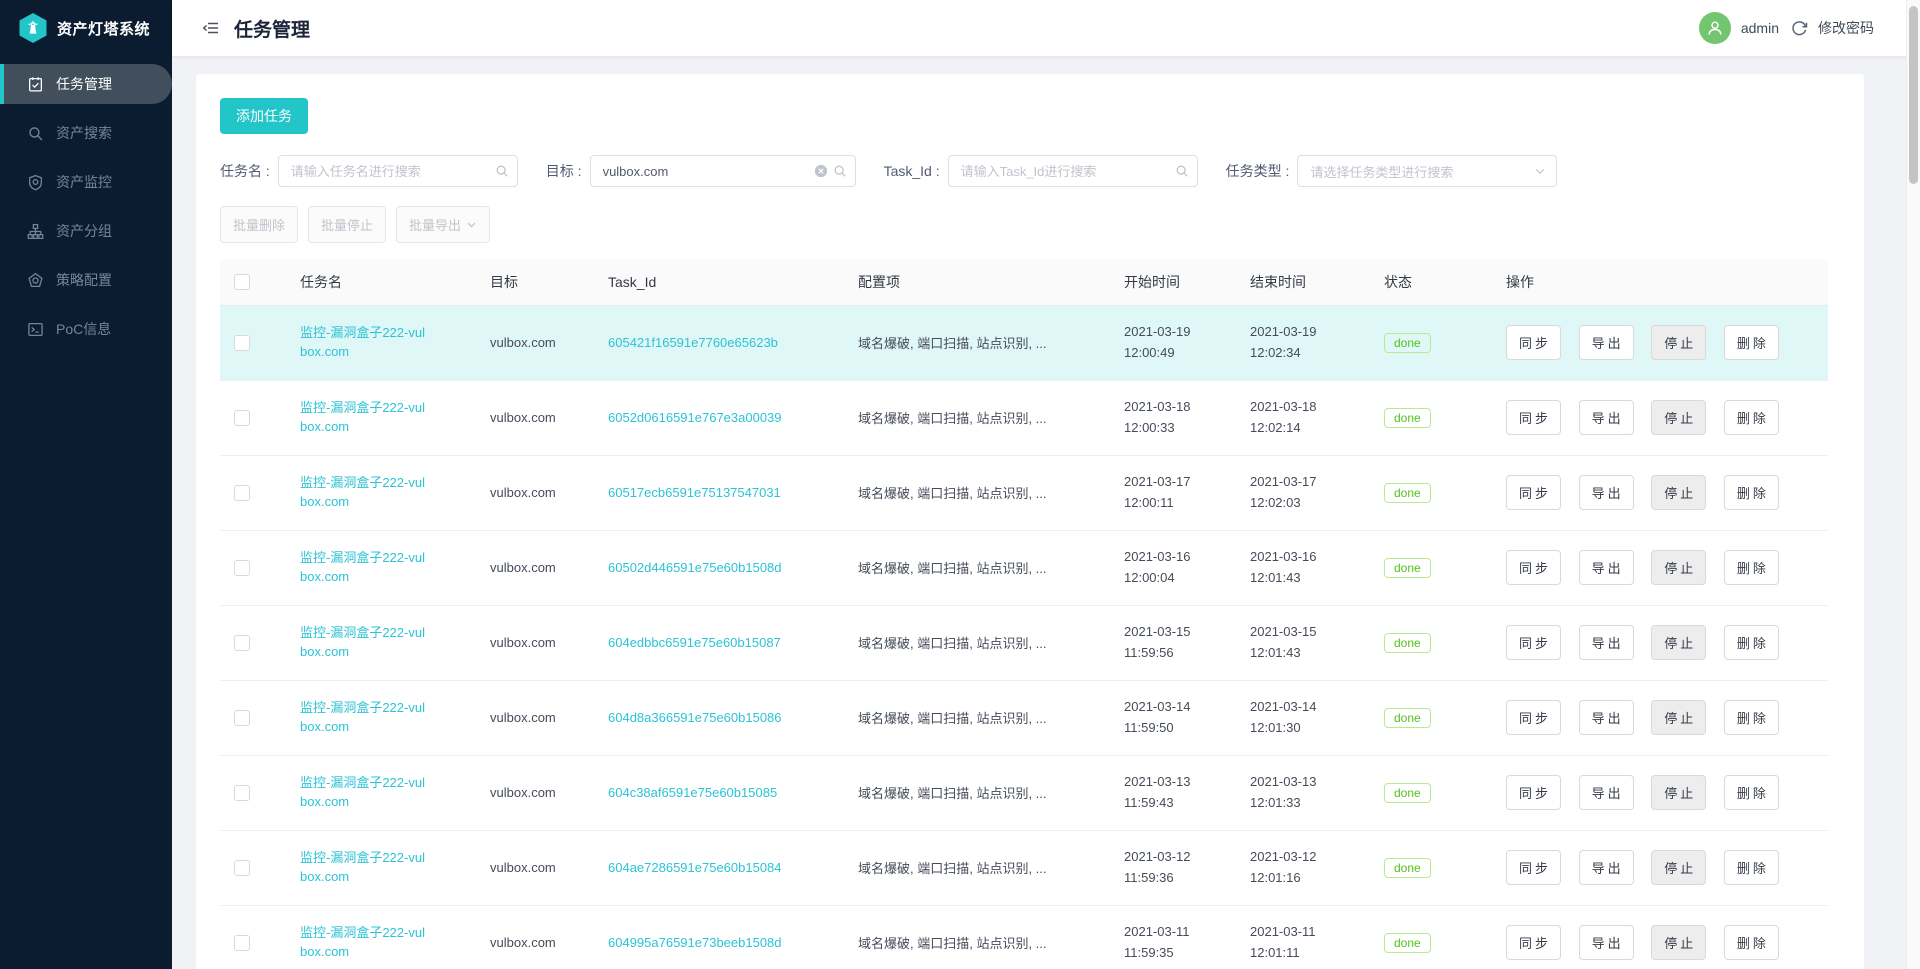  Describe the element at coordinates (86, 84) in the screenshot. I see `sidebar-item-task-management: 任务管理` at that location.